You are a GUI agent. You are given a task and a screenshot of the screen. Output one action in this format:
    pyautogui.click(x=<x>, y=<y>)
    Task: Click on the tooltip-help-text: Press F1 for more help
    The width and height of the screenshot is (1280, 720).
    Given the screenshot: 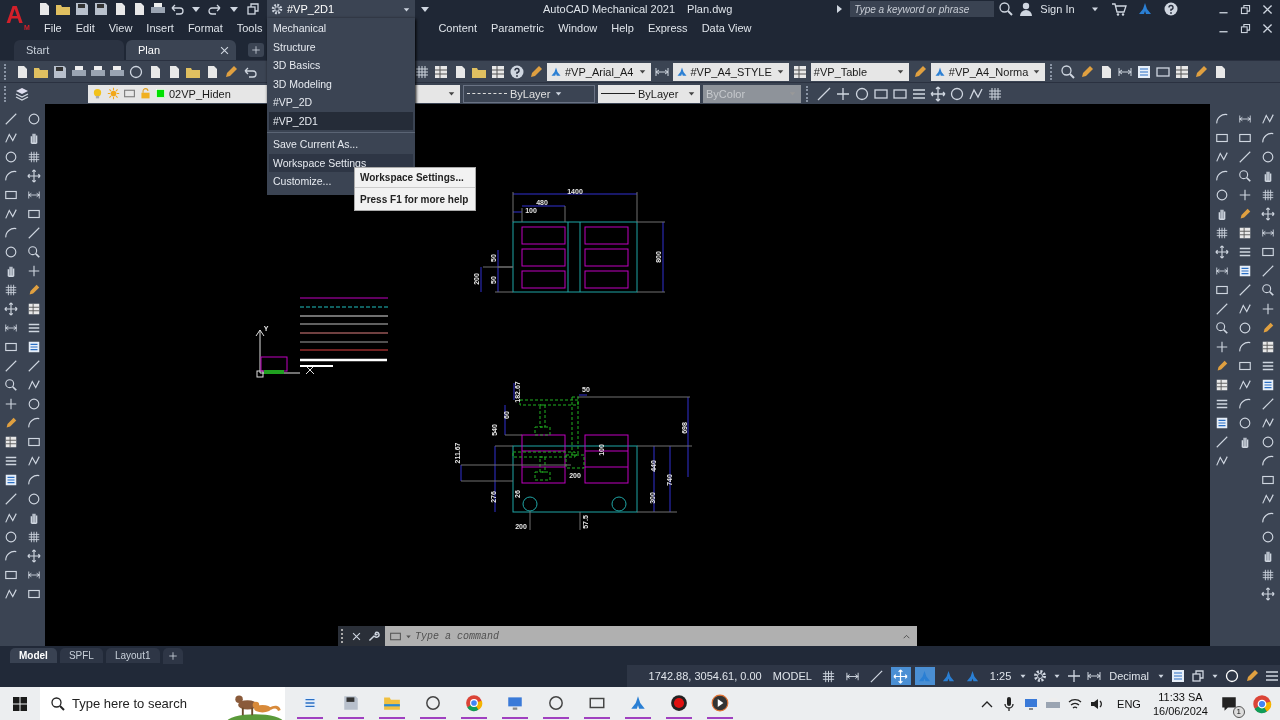 What is the action you would take?
    pyautogui.click(x=414, y=200)
    